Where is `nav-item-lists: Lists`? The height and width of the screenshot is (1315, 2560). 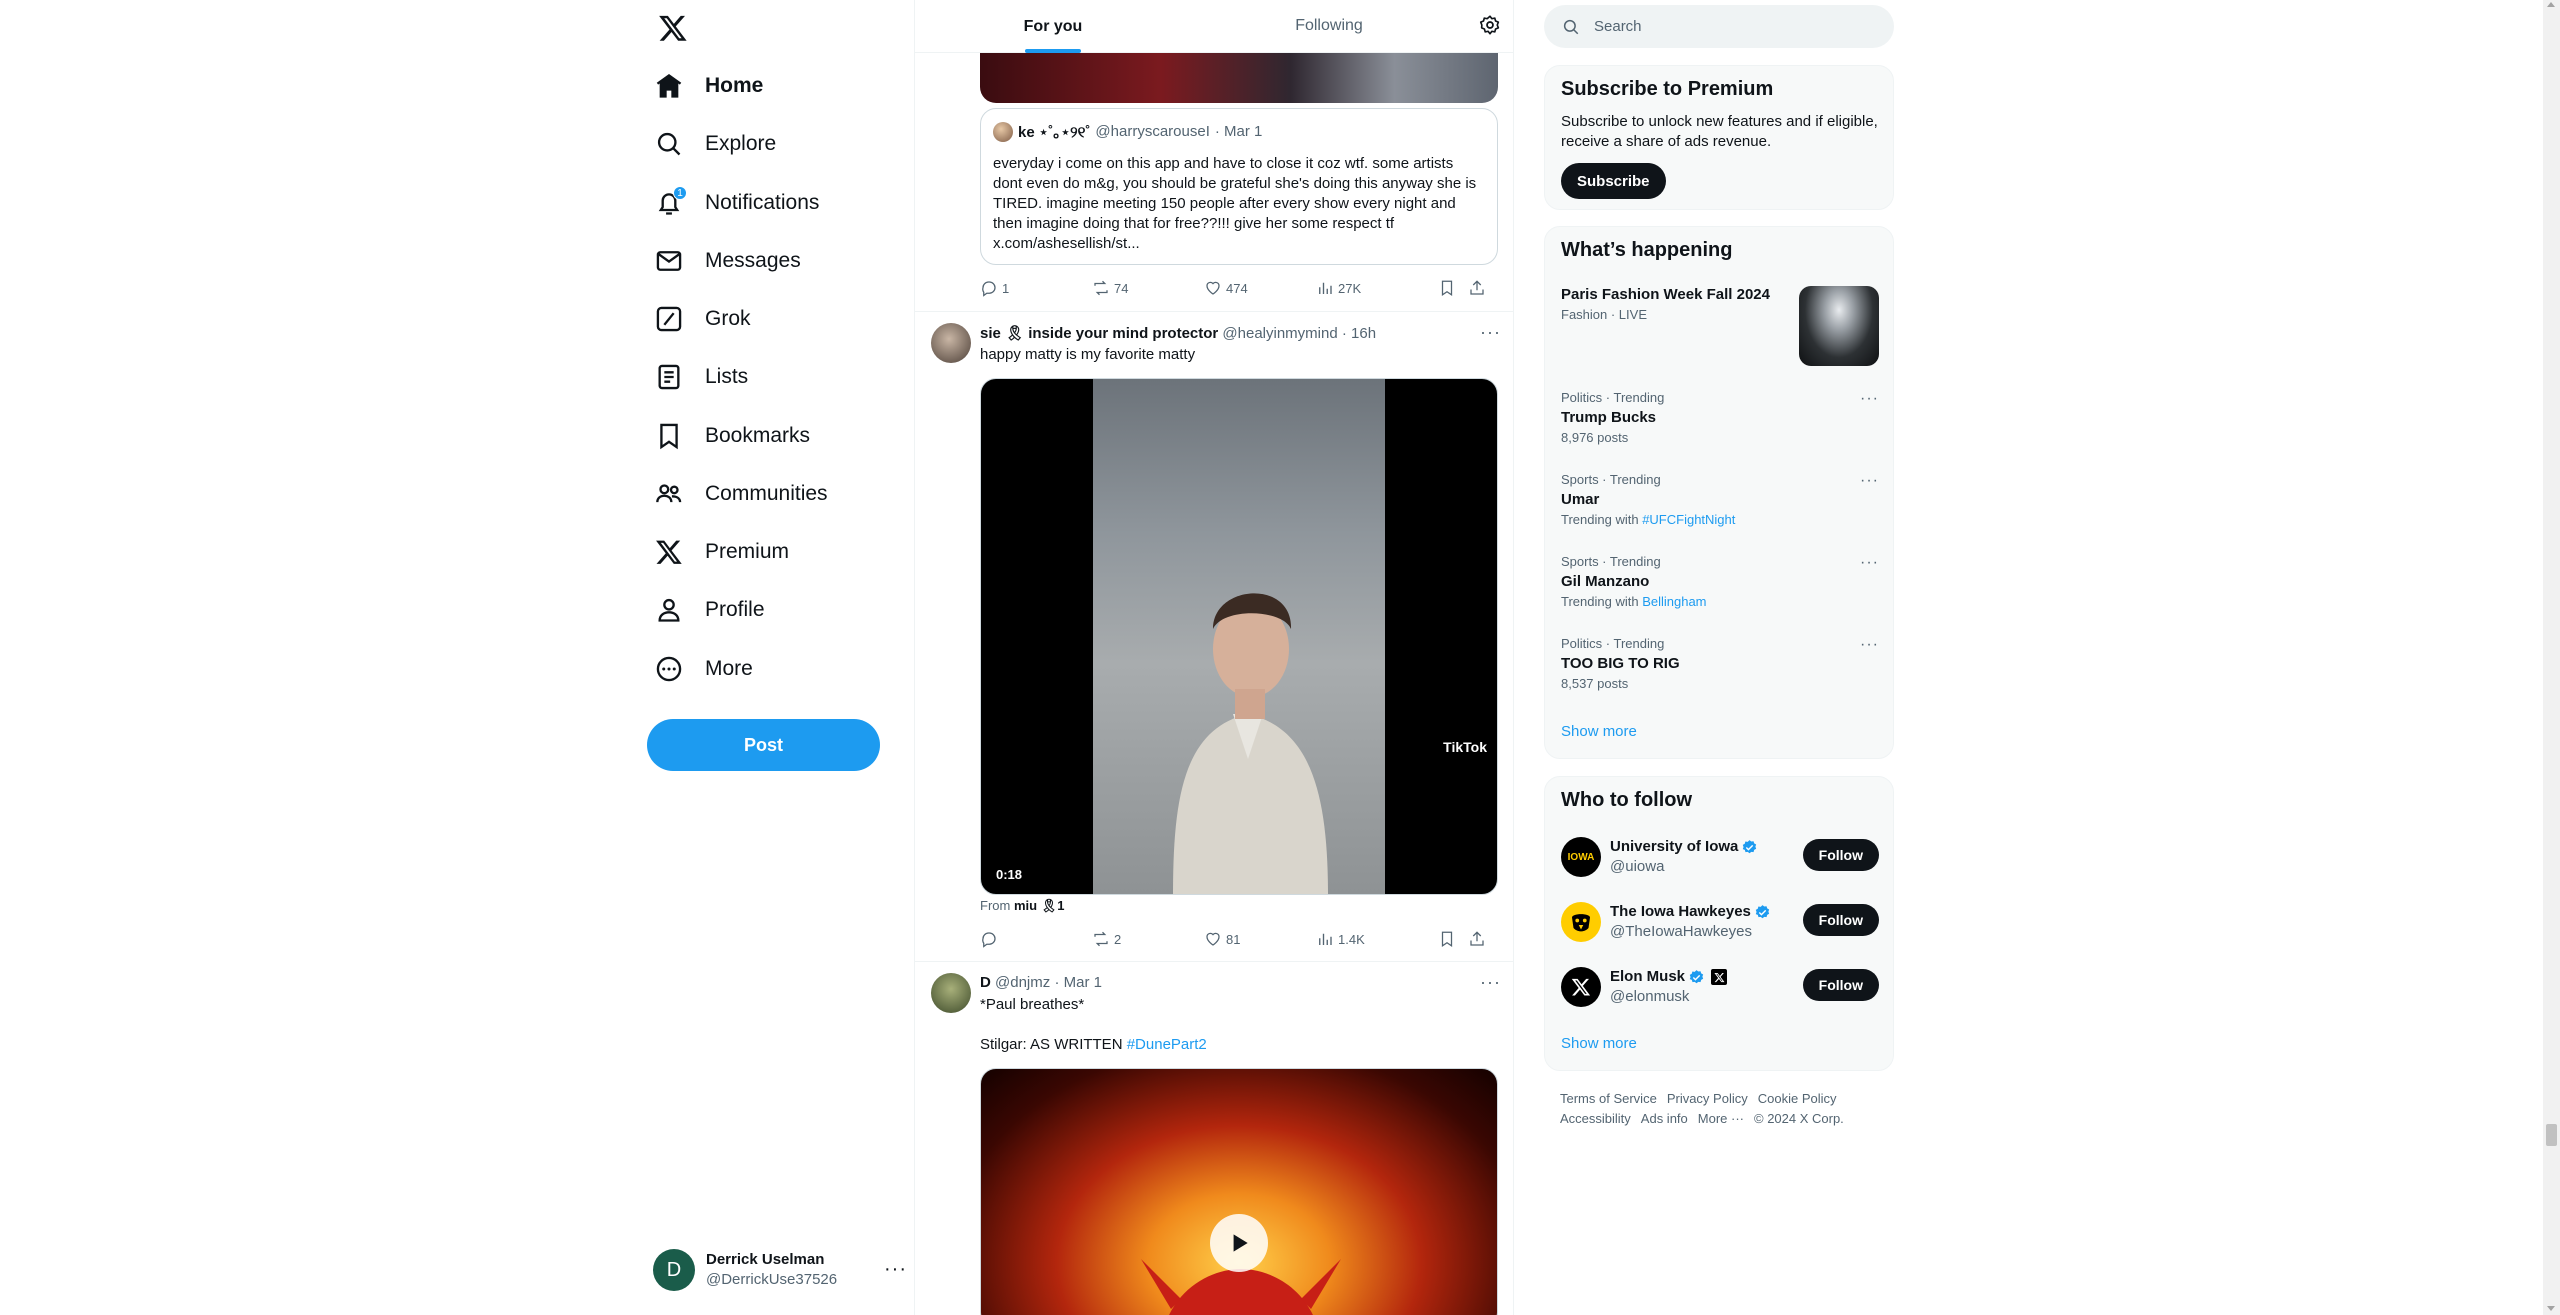
nav-item-lists: Lists is located at coordinates (707, 377).